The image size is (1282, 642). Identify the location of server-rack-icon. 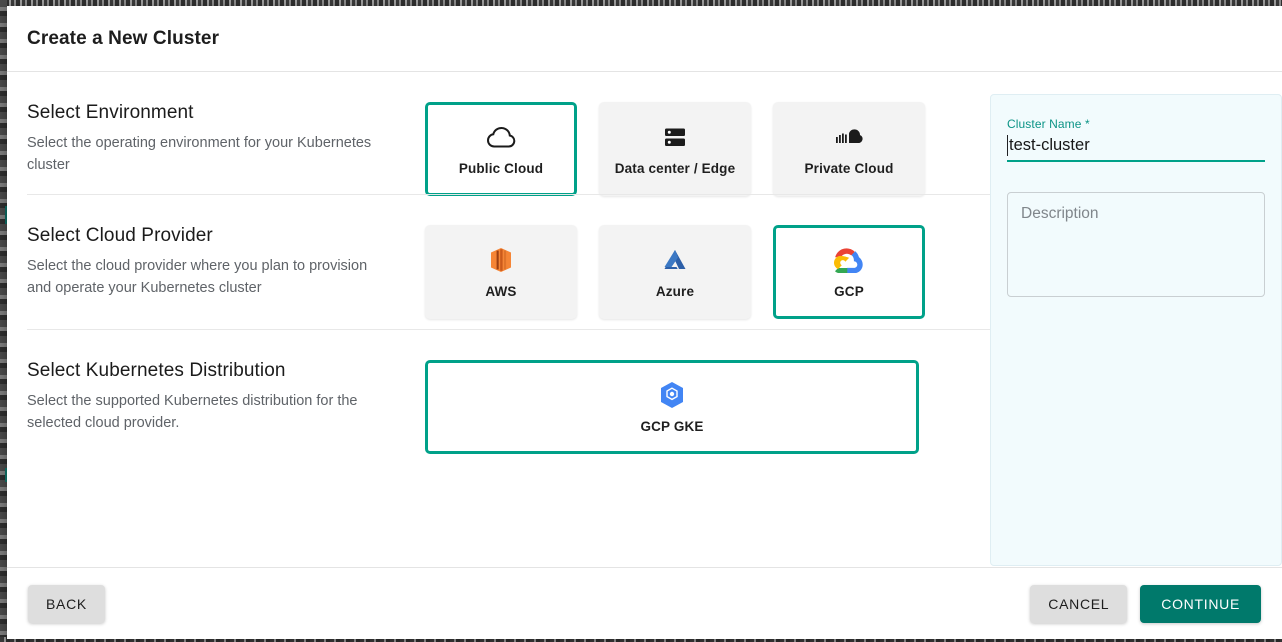
(675, 137).